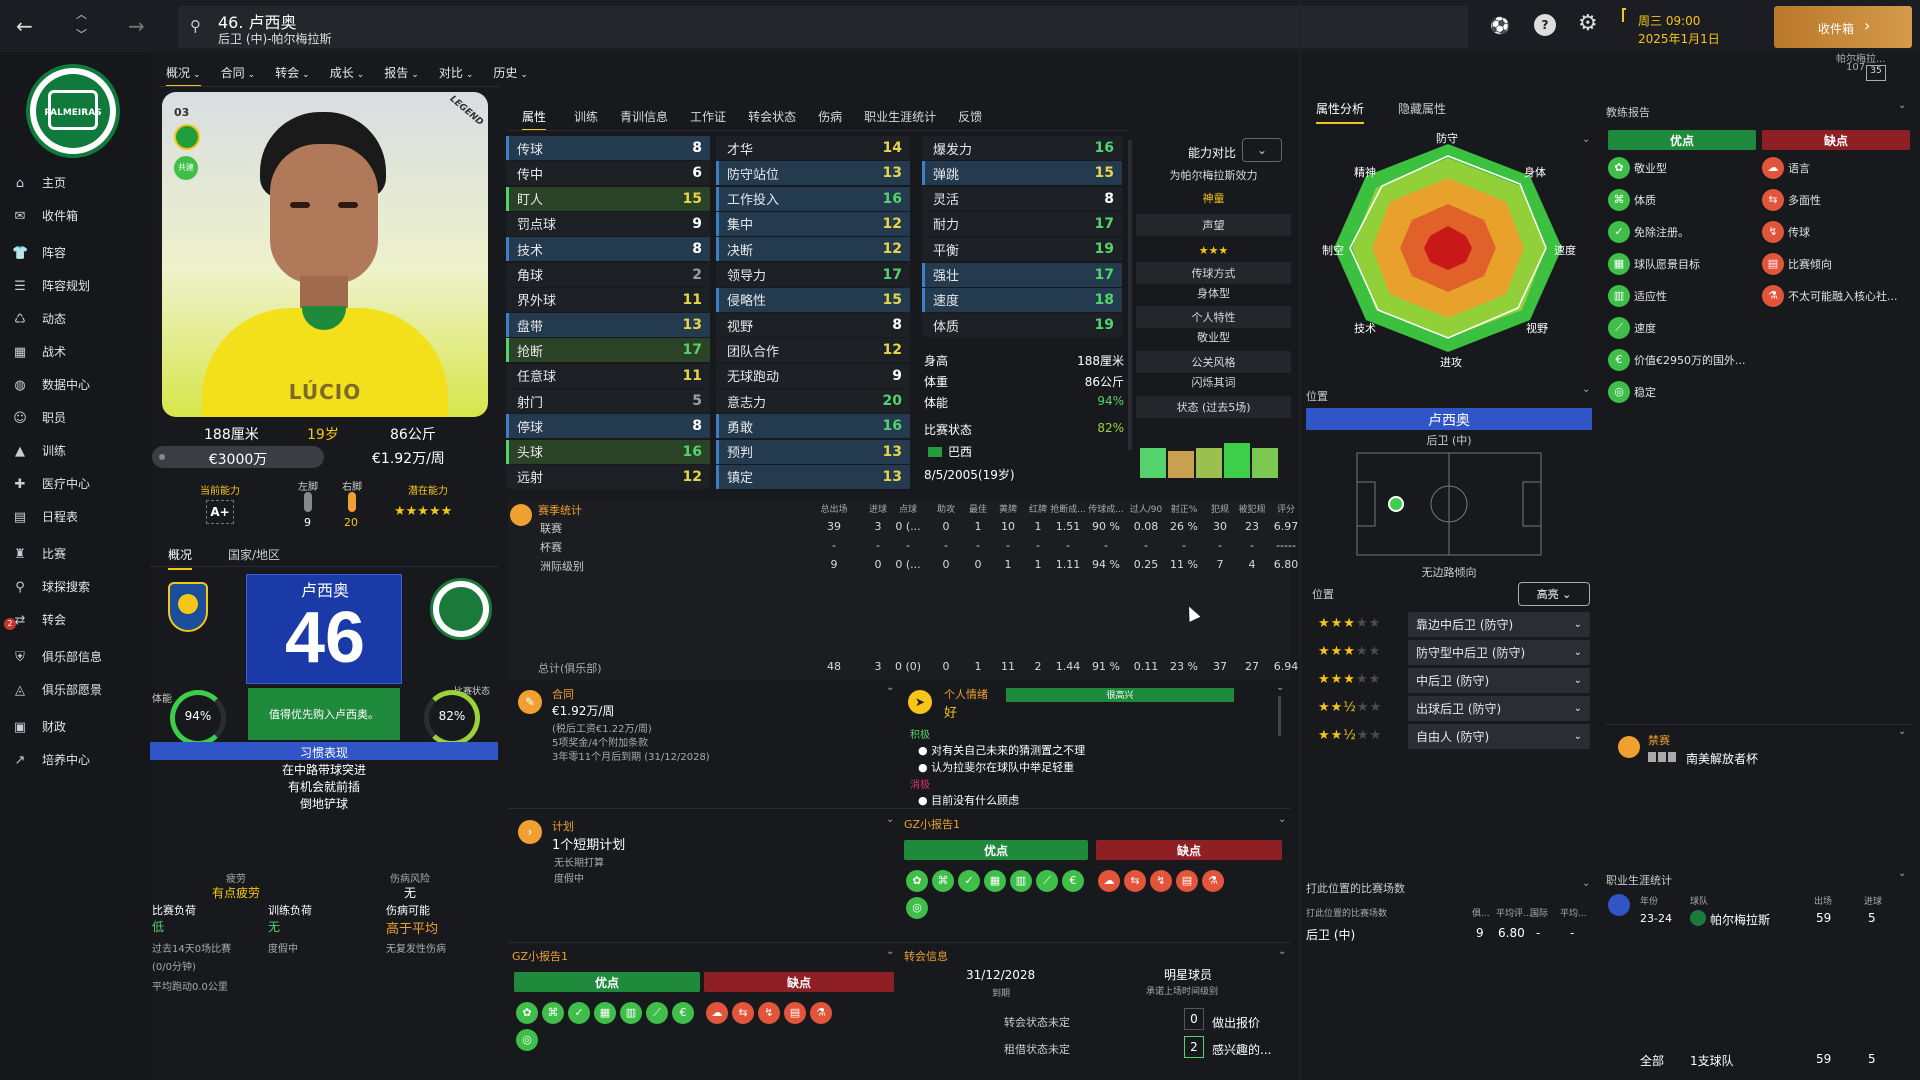 The image size is (1920, 1080). I want to click on attribute-row: 体质 19, so click(1022, 325).